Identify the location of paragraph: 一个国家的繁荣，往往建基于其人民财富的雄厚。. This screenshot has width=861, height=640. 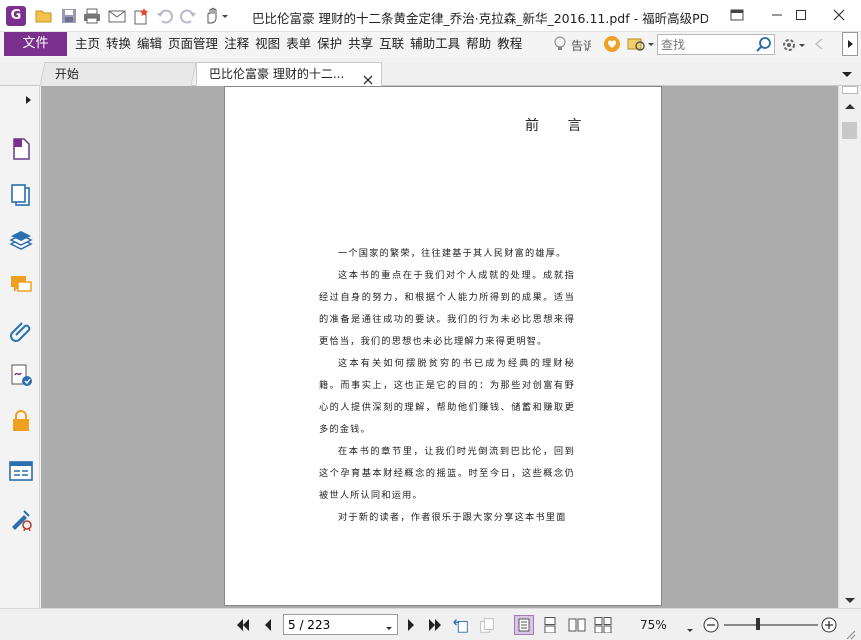
(452, 253).